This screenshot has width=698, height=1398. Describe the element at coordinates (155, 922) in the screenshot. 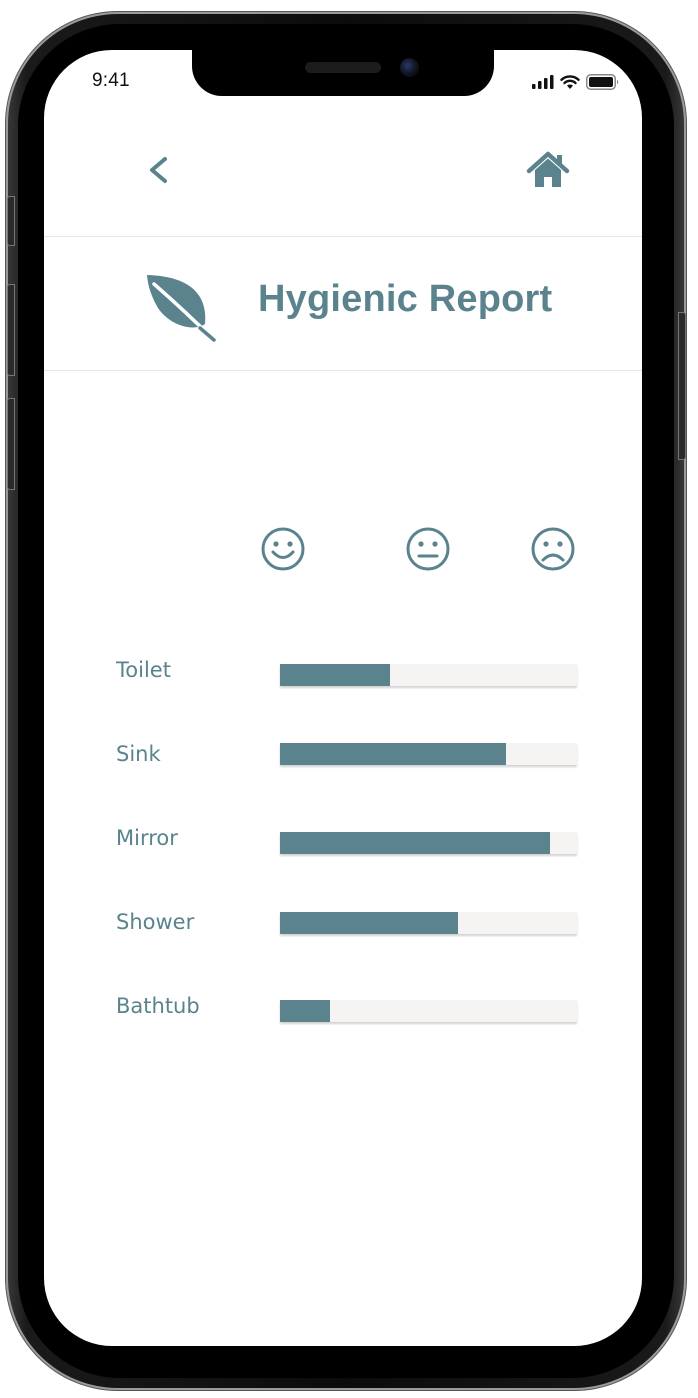

I see `row-label-shower: Shower` at that location.